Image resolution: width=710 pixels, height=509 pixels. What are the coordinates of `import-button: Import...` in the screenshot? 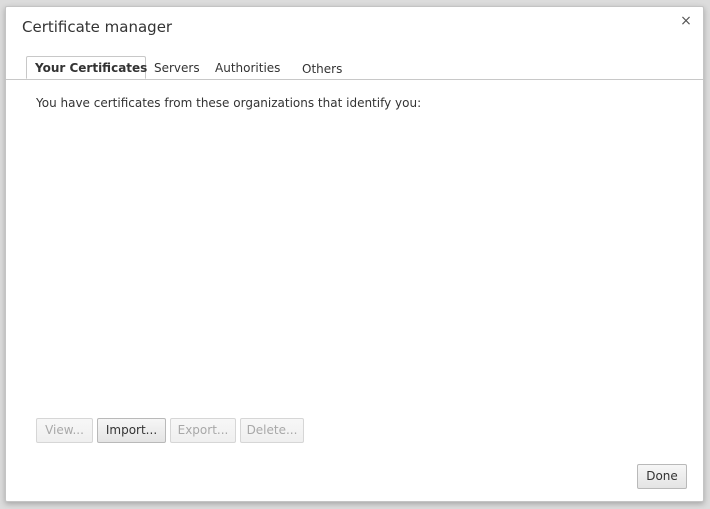 It's located at (131, 430).